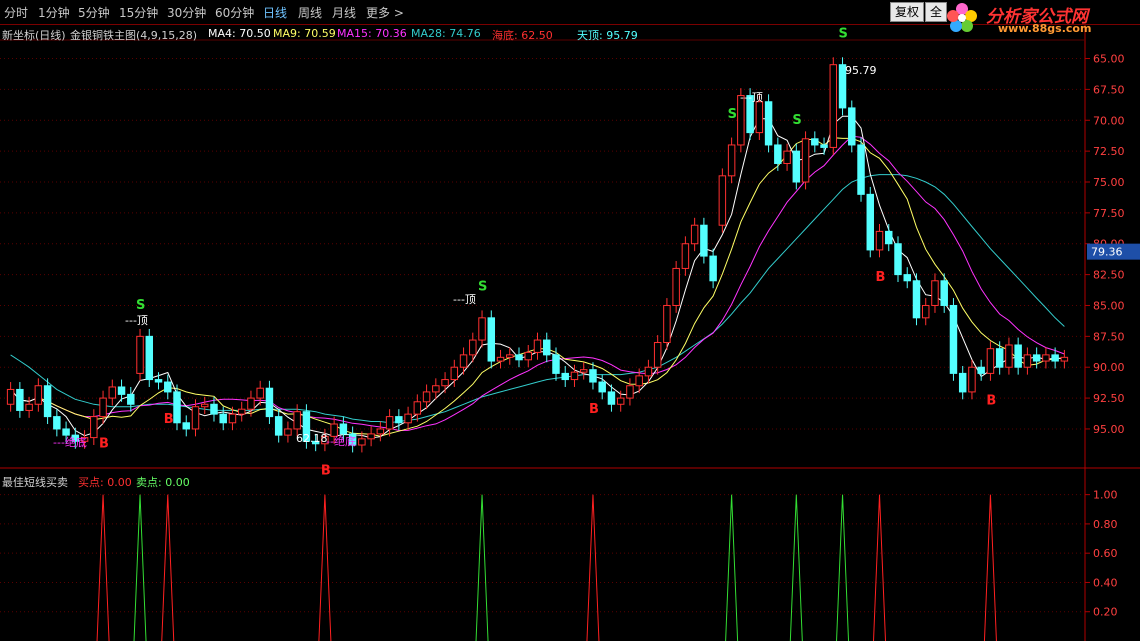 This screenshot has width=1140, height=641. I want to click on price-tick-label: 72.50, so click(1109, 151).